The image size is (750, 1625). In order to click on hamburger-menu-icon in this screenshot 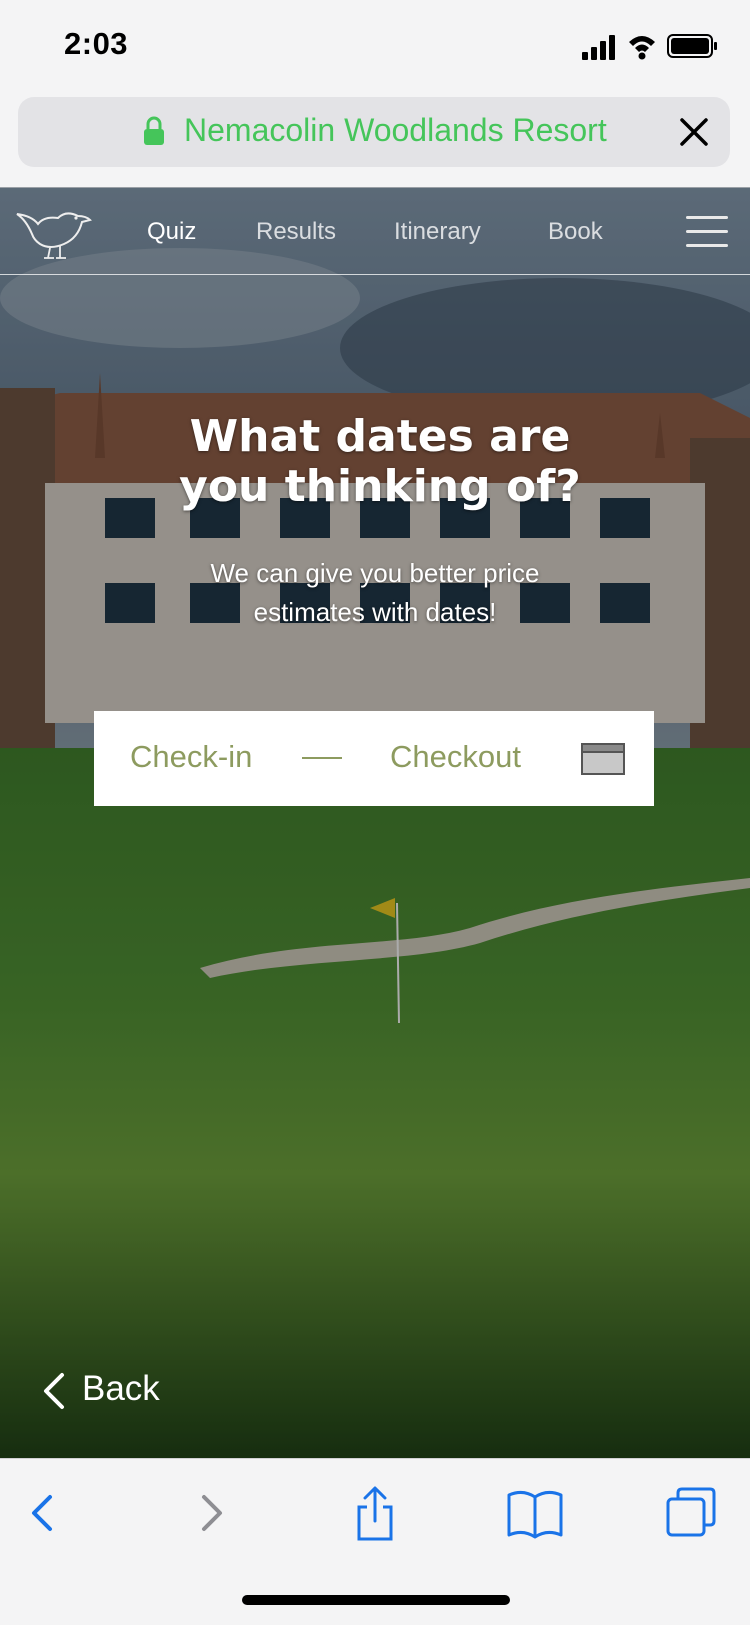, I will do `click(707, 232)`.